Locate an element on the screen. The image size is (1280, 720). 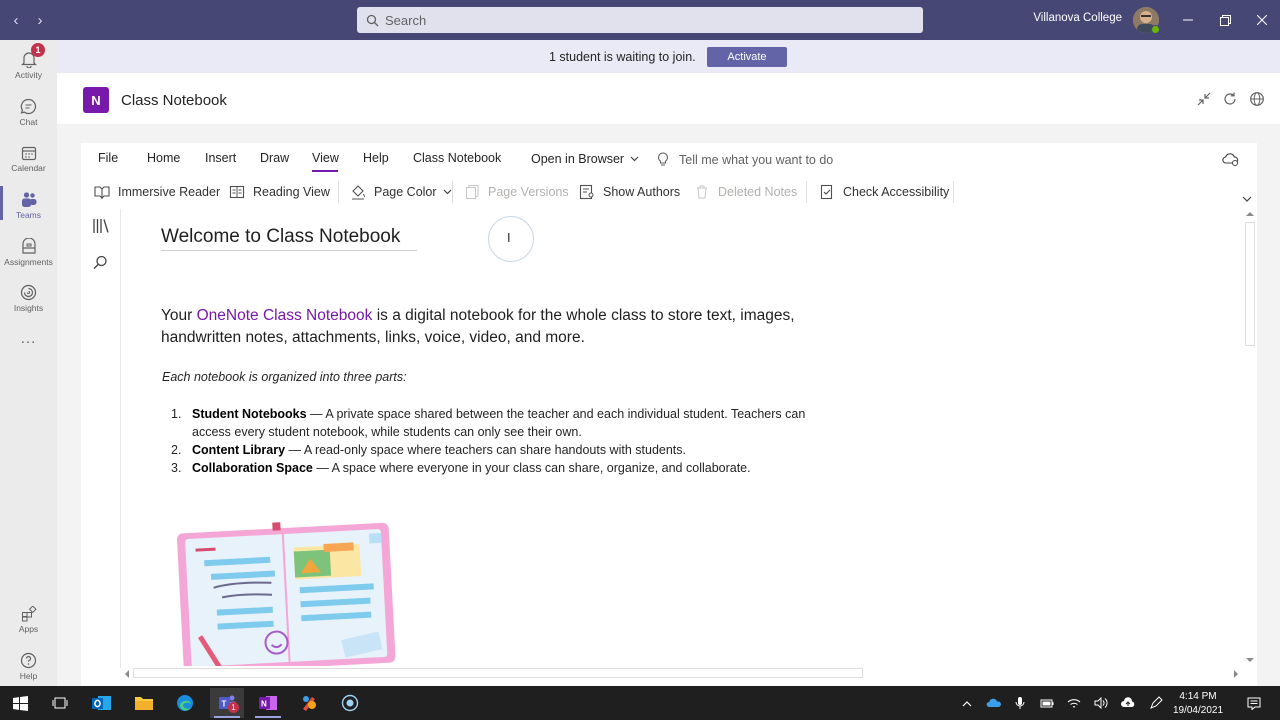
outlook-icon is located at coordinates (102, 703).